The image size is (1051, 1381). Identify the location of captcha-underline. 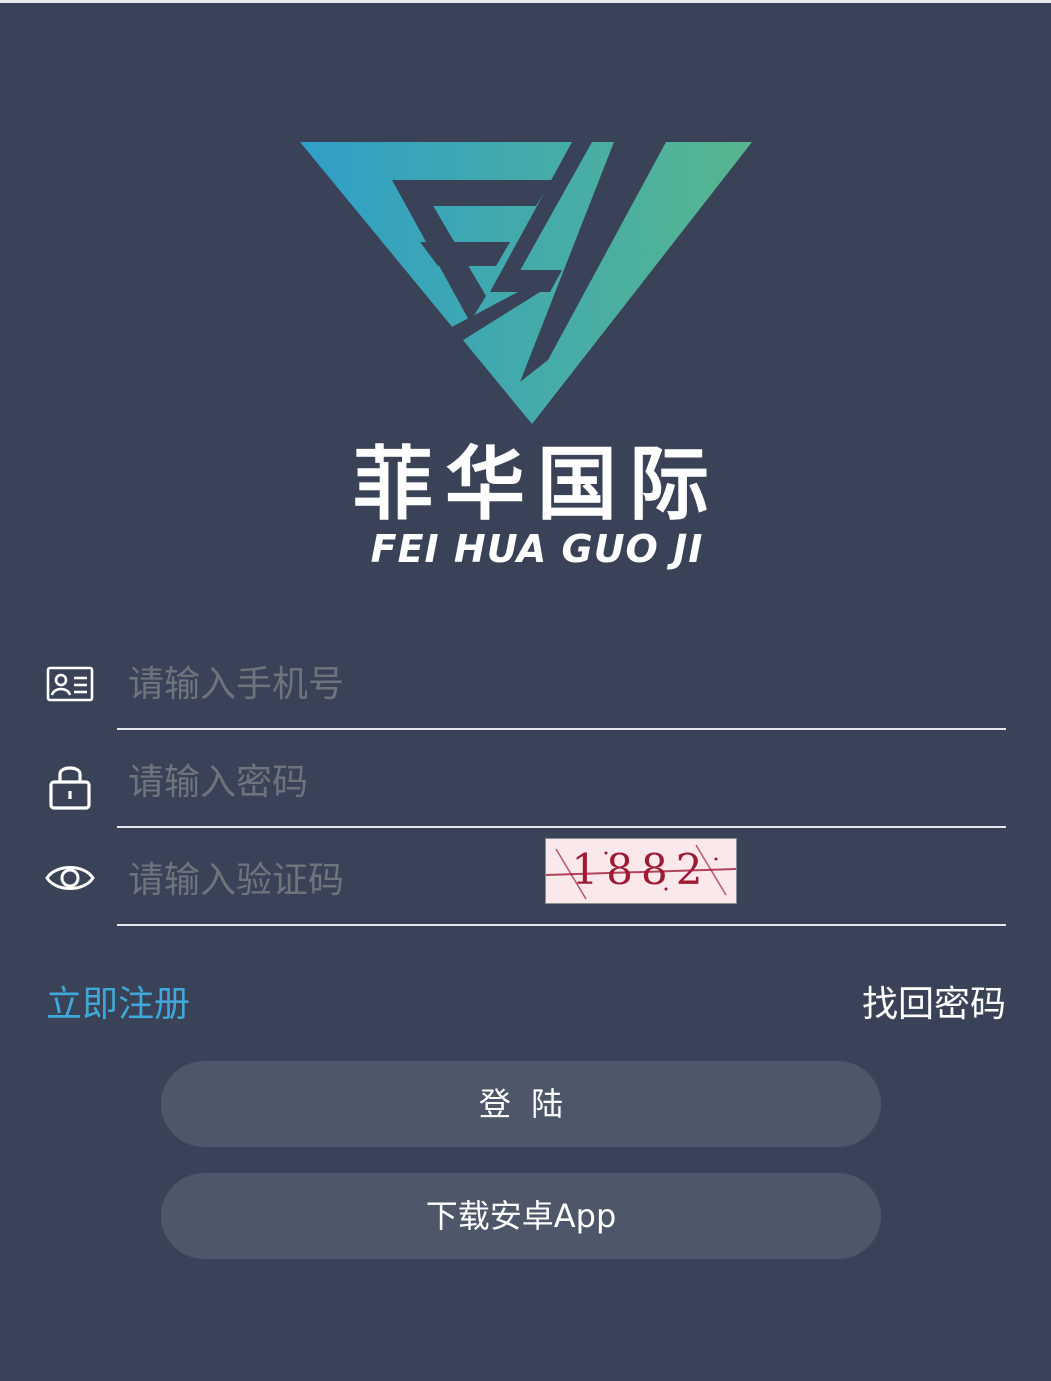
(561, 925).